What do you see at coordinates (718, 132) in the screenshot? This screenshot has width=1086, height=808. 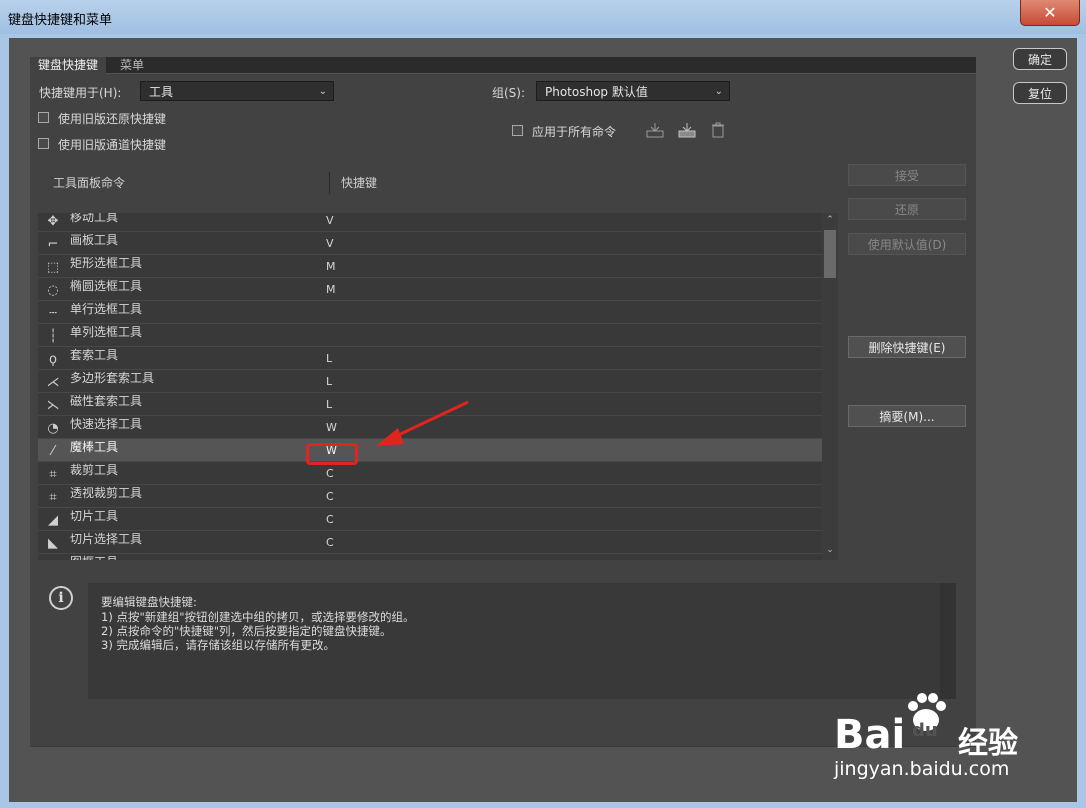 I see `delete-set-icon` at bounding box center [718, 132].